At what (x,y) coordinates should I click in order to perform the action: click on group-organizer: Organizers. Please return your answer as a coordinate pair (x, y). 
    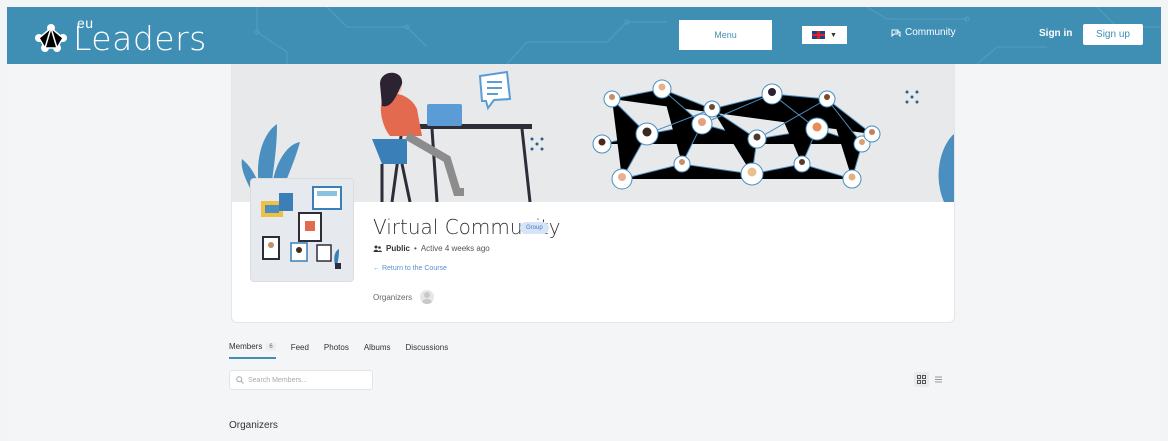
    Looking at the image, I should click on (404, 297).